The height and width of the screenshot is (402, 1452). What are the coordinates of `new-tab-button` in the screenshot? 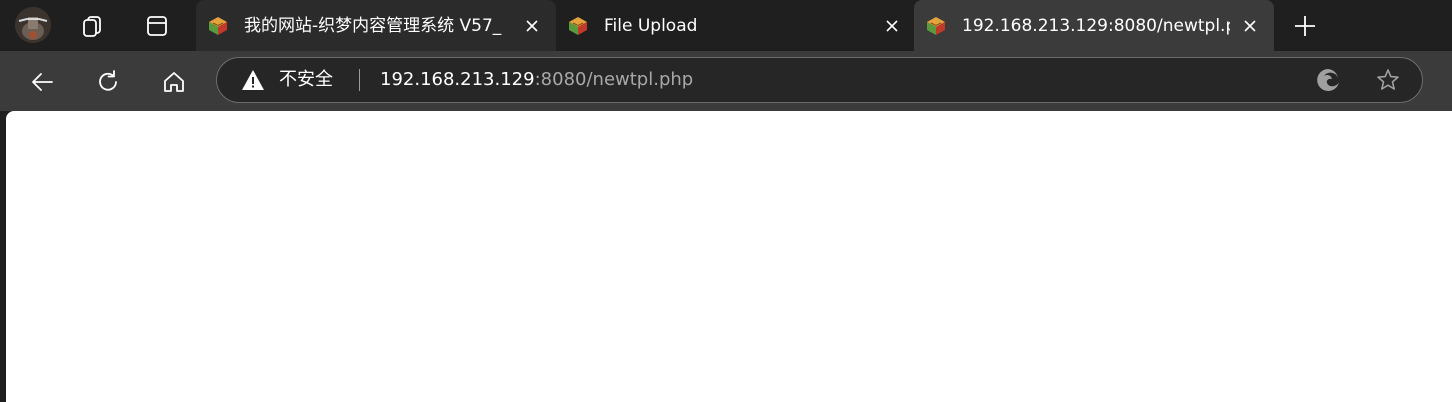 It's located at (1305, 26).